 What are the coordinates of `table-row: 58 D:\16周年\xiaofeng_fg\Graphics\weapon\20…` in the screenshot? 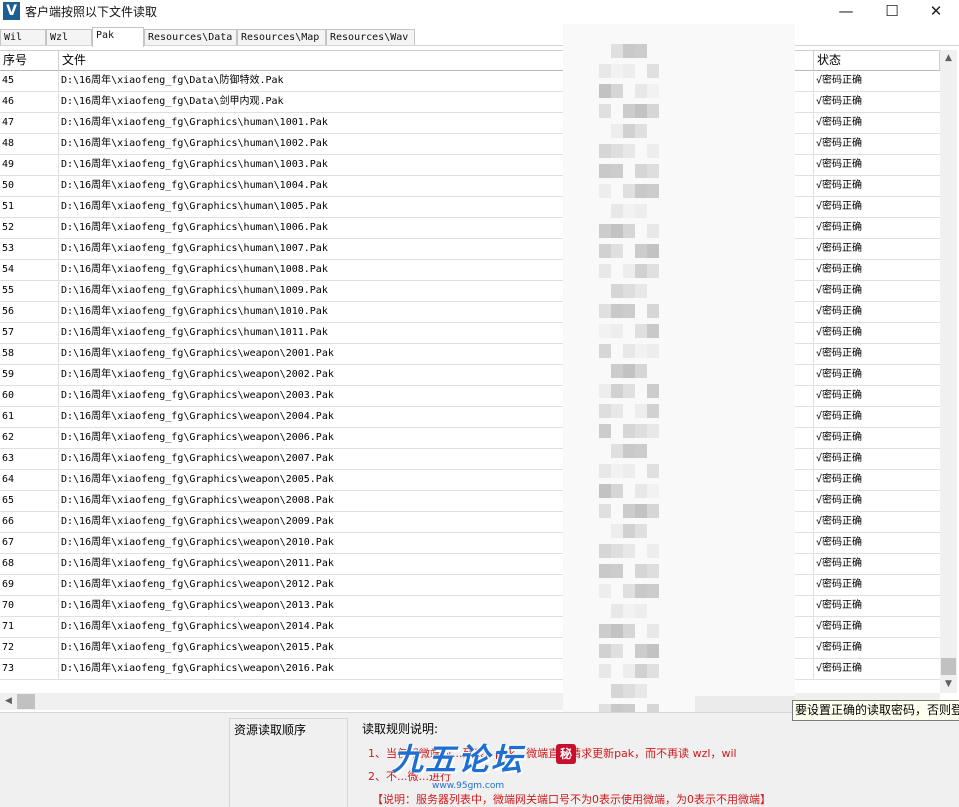 It's located at (470, 354).